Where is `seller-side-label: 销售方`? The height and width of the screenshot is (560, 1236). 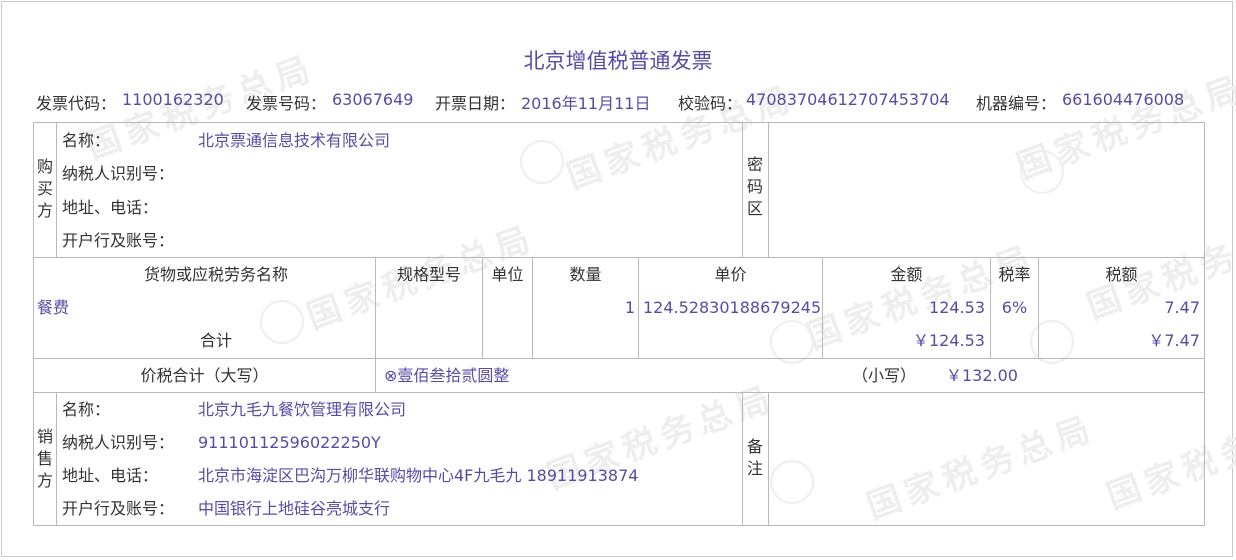
seller-side-label: 销售方 is located at coordinates (44, 458).